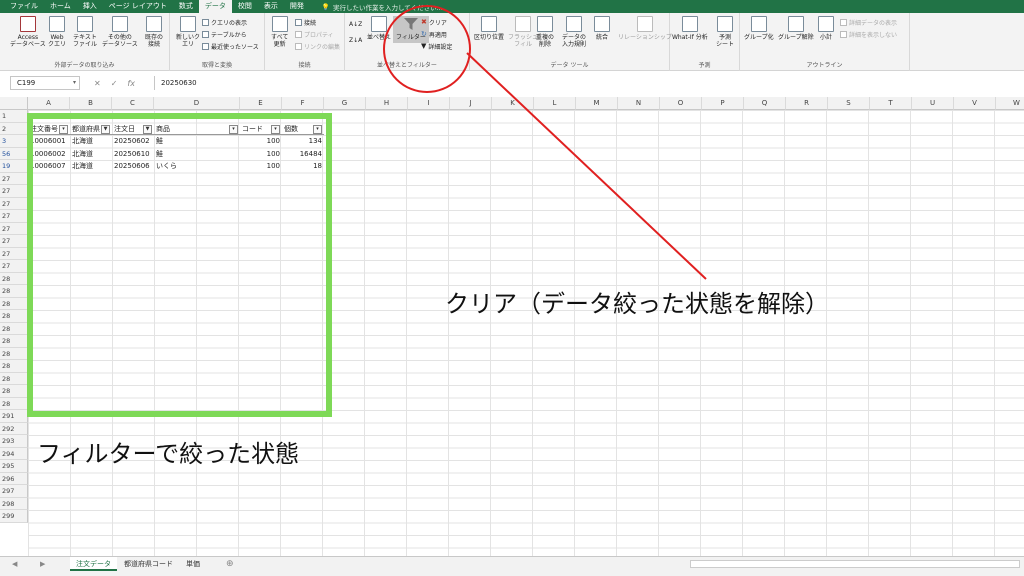 This screenshot has height=576, width=1024. I want to click on column-header: H, so click(387, 103).